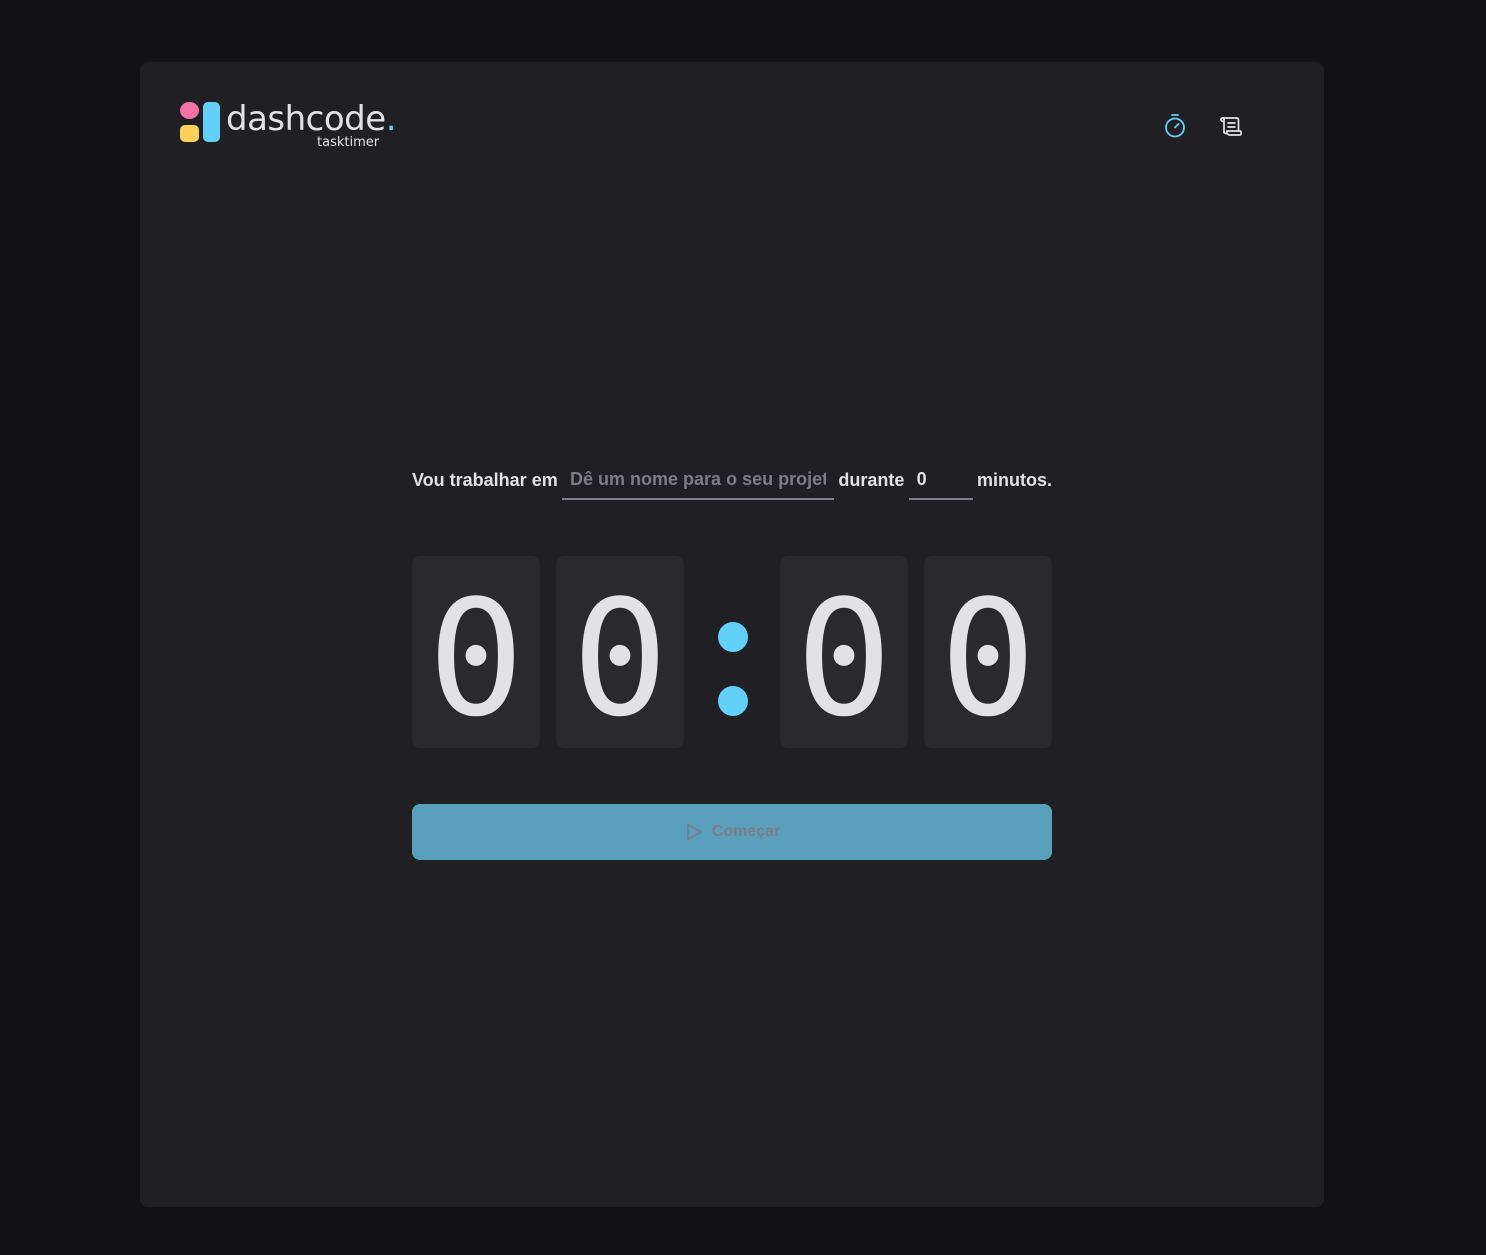 The height and width of the screenshot is (1255, 1486). I want to click on duration-label: durante, so click(871, 479).